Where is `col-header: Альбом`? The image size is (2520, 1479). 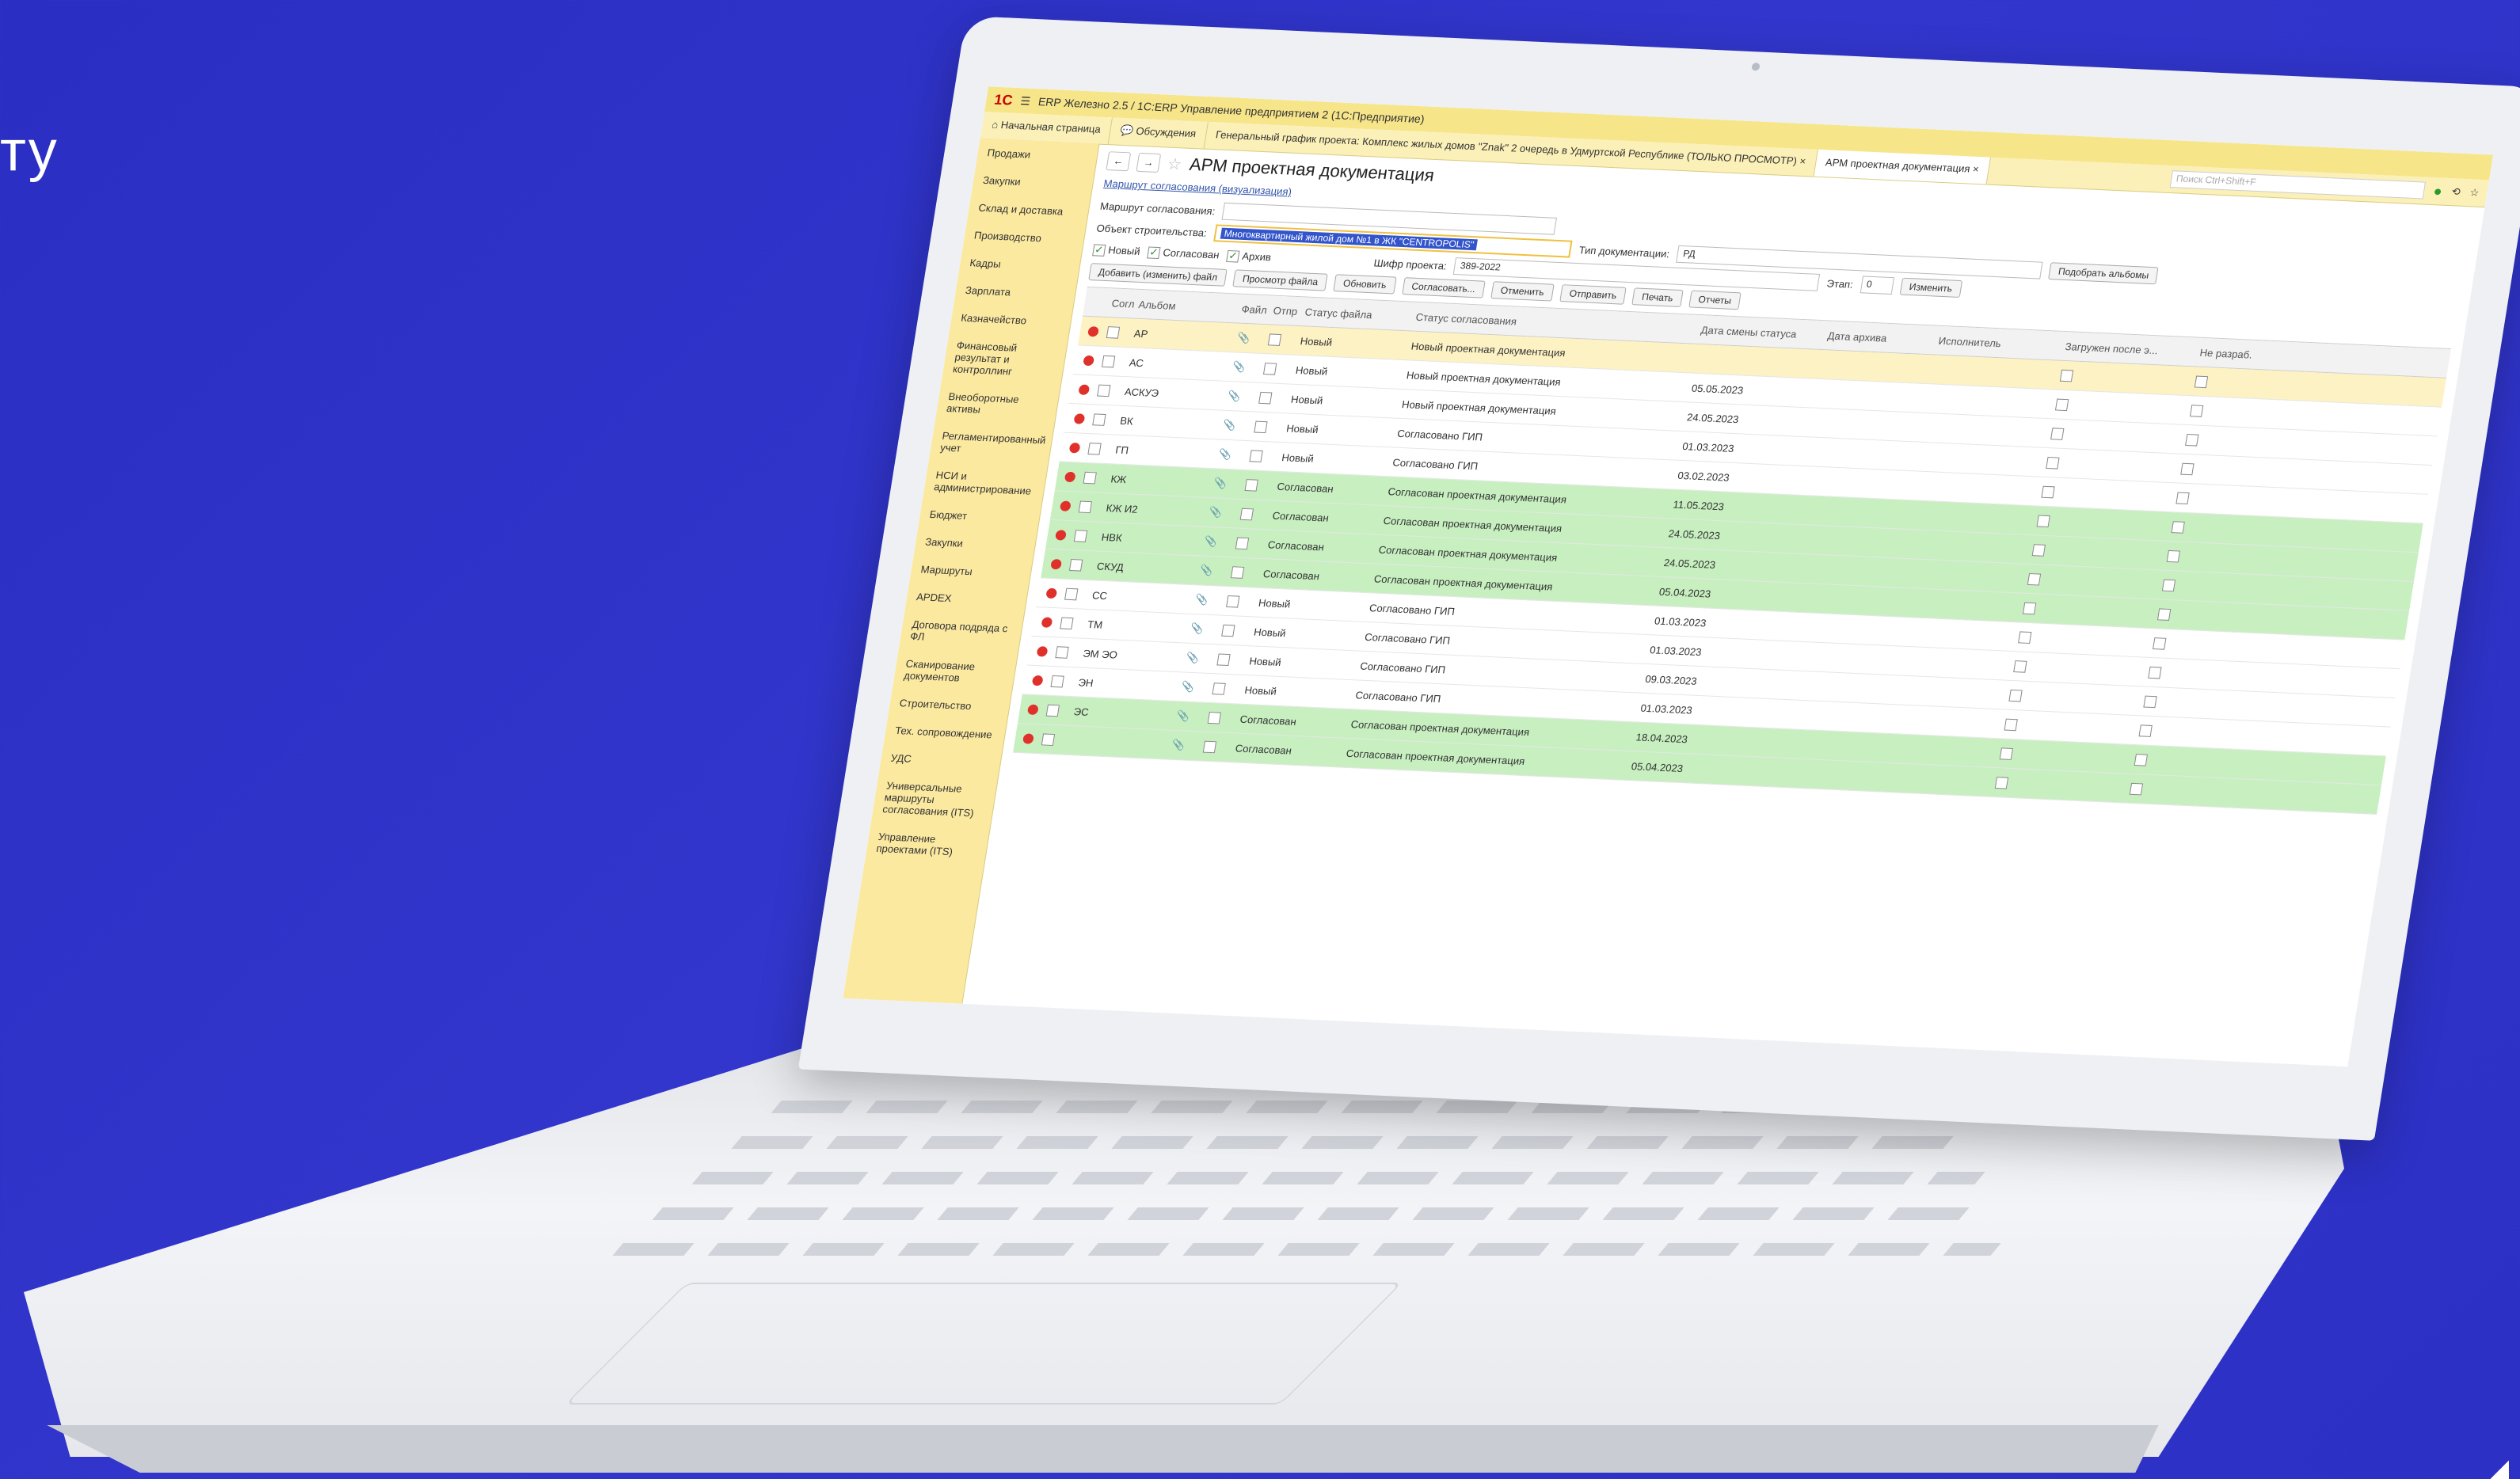 col-header: Альбом is located at coordinates (1190, 306).